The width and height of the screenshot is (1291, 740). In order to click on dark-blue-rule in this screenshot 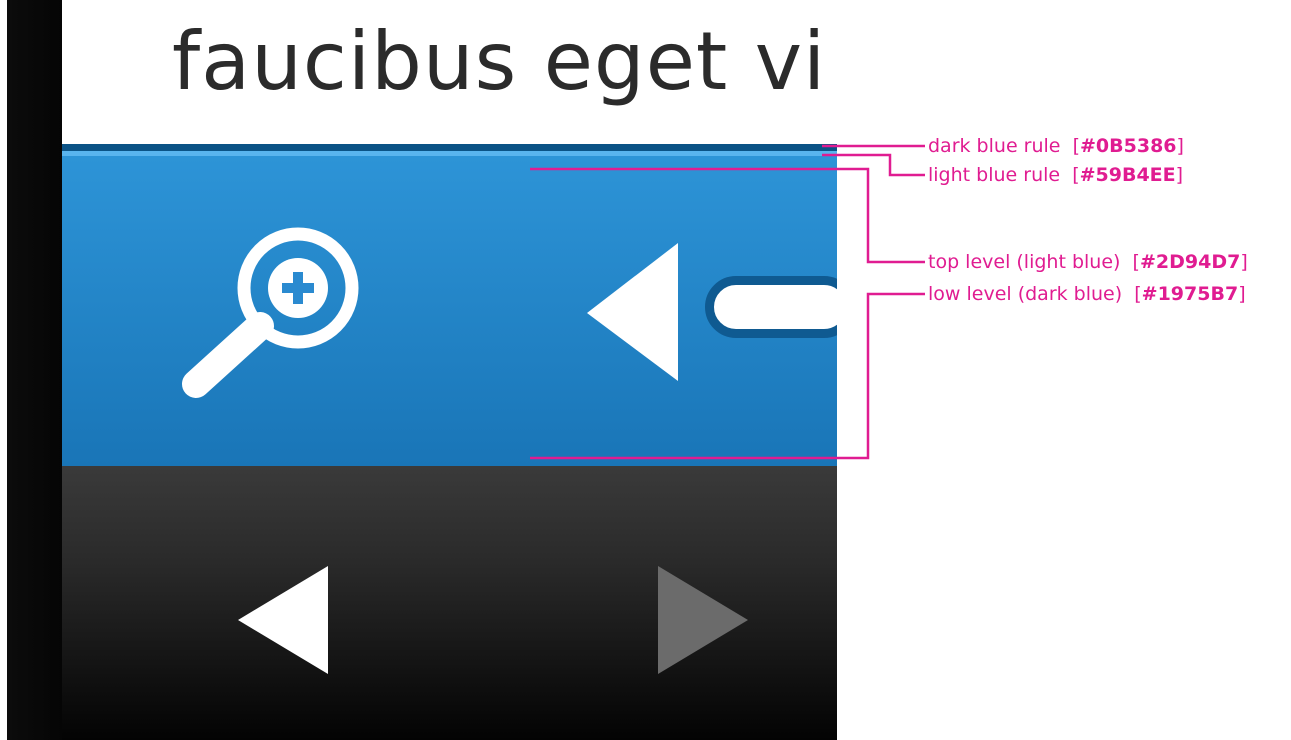, I will do `click(449, 147)`.